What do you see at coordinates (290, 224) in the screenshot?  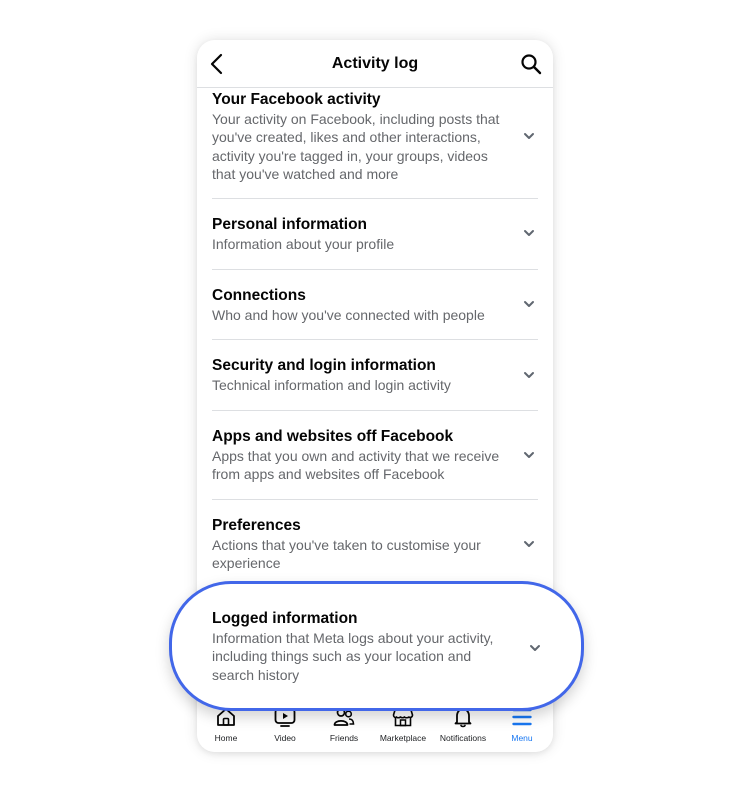 I see `section-title: Personal information` at bounding box center [290, 224].